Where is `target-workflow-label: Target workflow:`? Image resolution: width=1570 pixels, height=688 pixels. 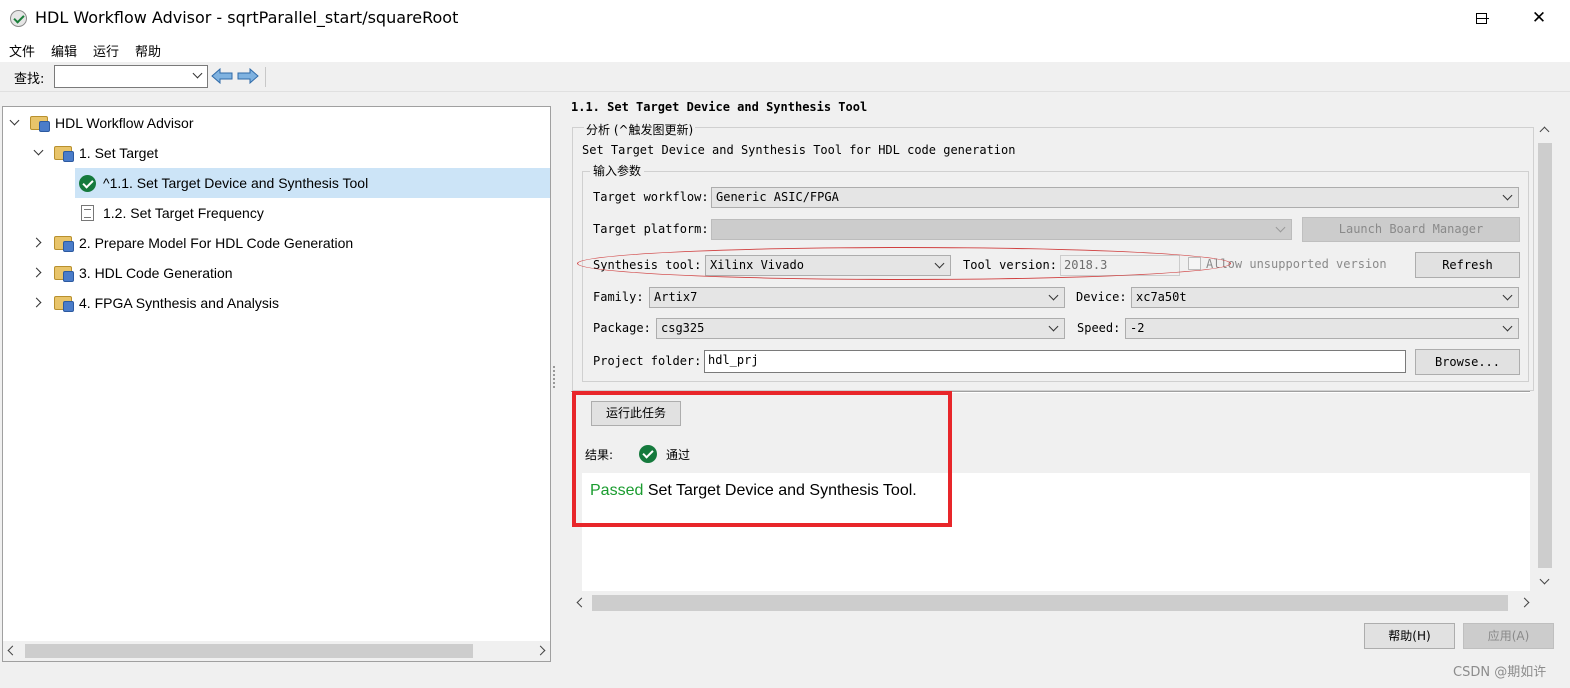
target-workflow-label: Target workflow: is located at coordinates (651, 197).